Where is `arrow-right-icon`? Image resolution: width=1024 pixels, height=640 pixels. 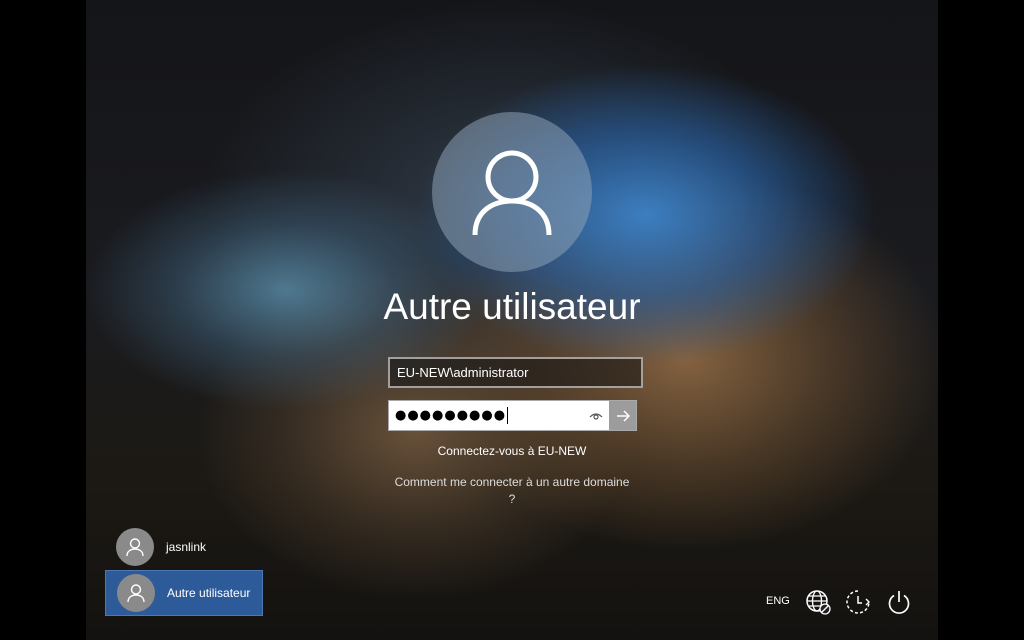 arrow-right-icon is located at coordinates (623, 415).